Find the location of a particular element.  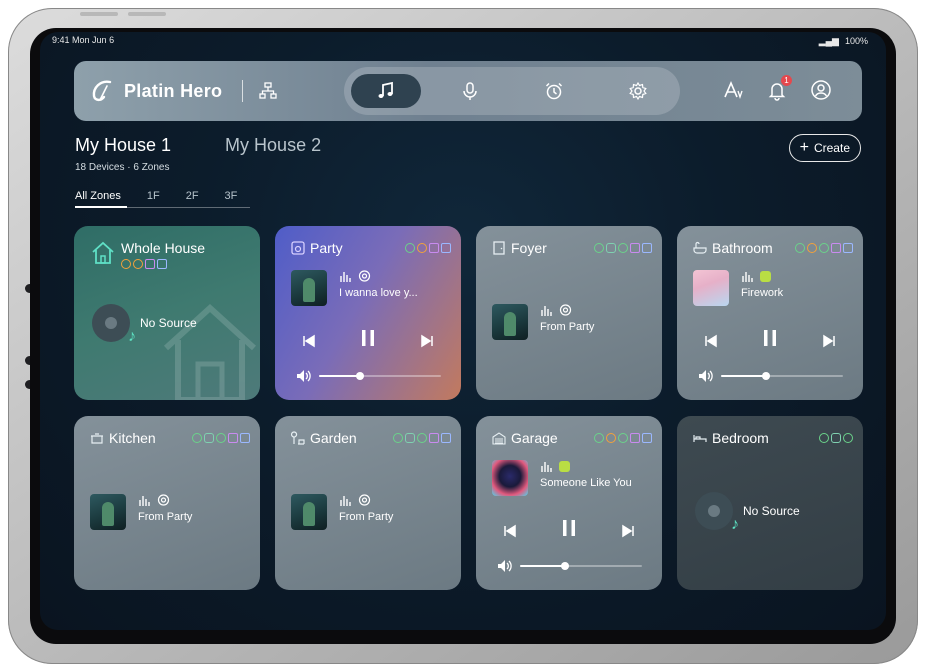

playback-controls is located at coordinates (368, 340).